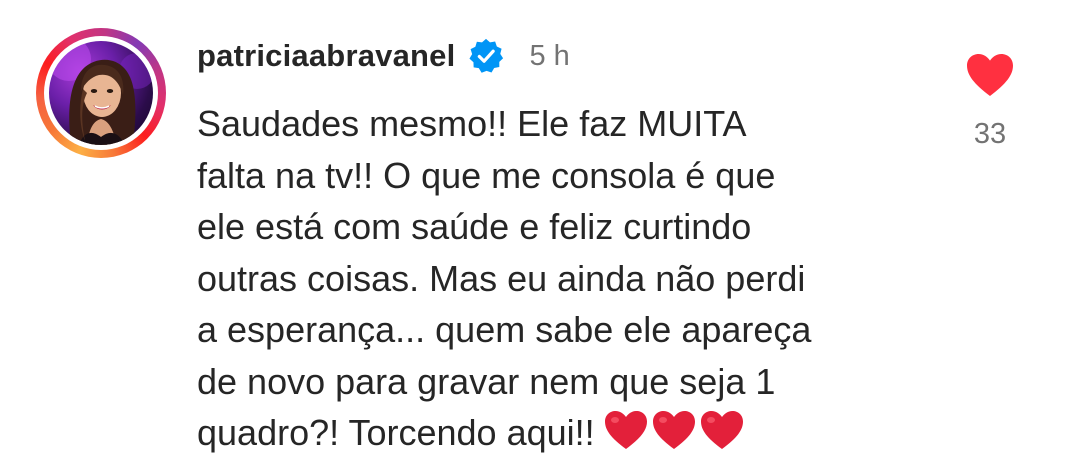  I want to click on username: patriciaabravanel, so click(326, 56).